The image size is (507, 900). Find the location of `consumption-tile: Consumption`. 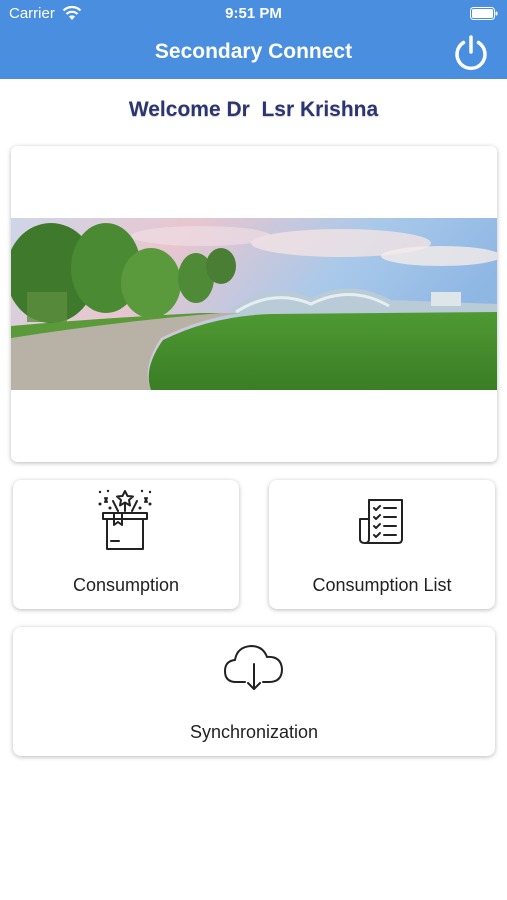

consumption-tile: Consumption is located at coordinates (126, 544).